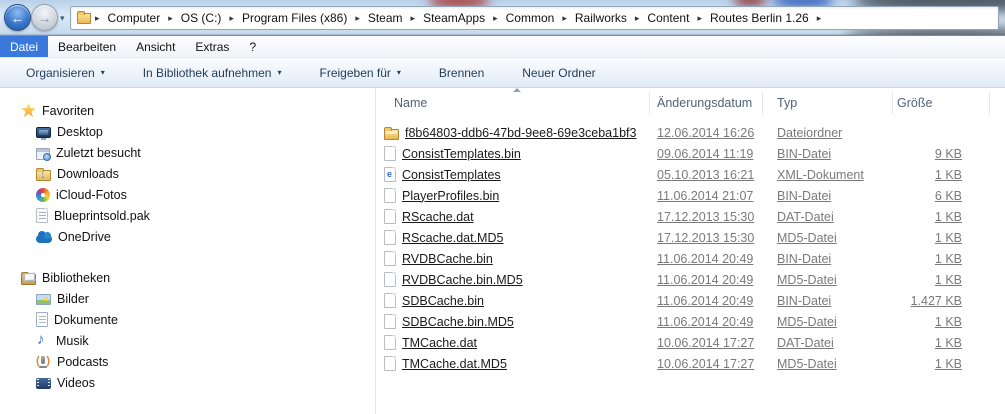 This screenshot has height=414, width=1005. What do you see at coordinates (810, 132) in the screenshot?
I see `file-type: Dateiordner` at bounding box center [810, 132].